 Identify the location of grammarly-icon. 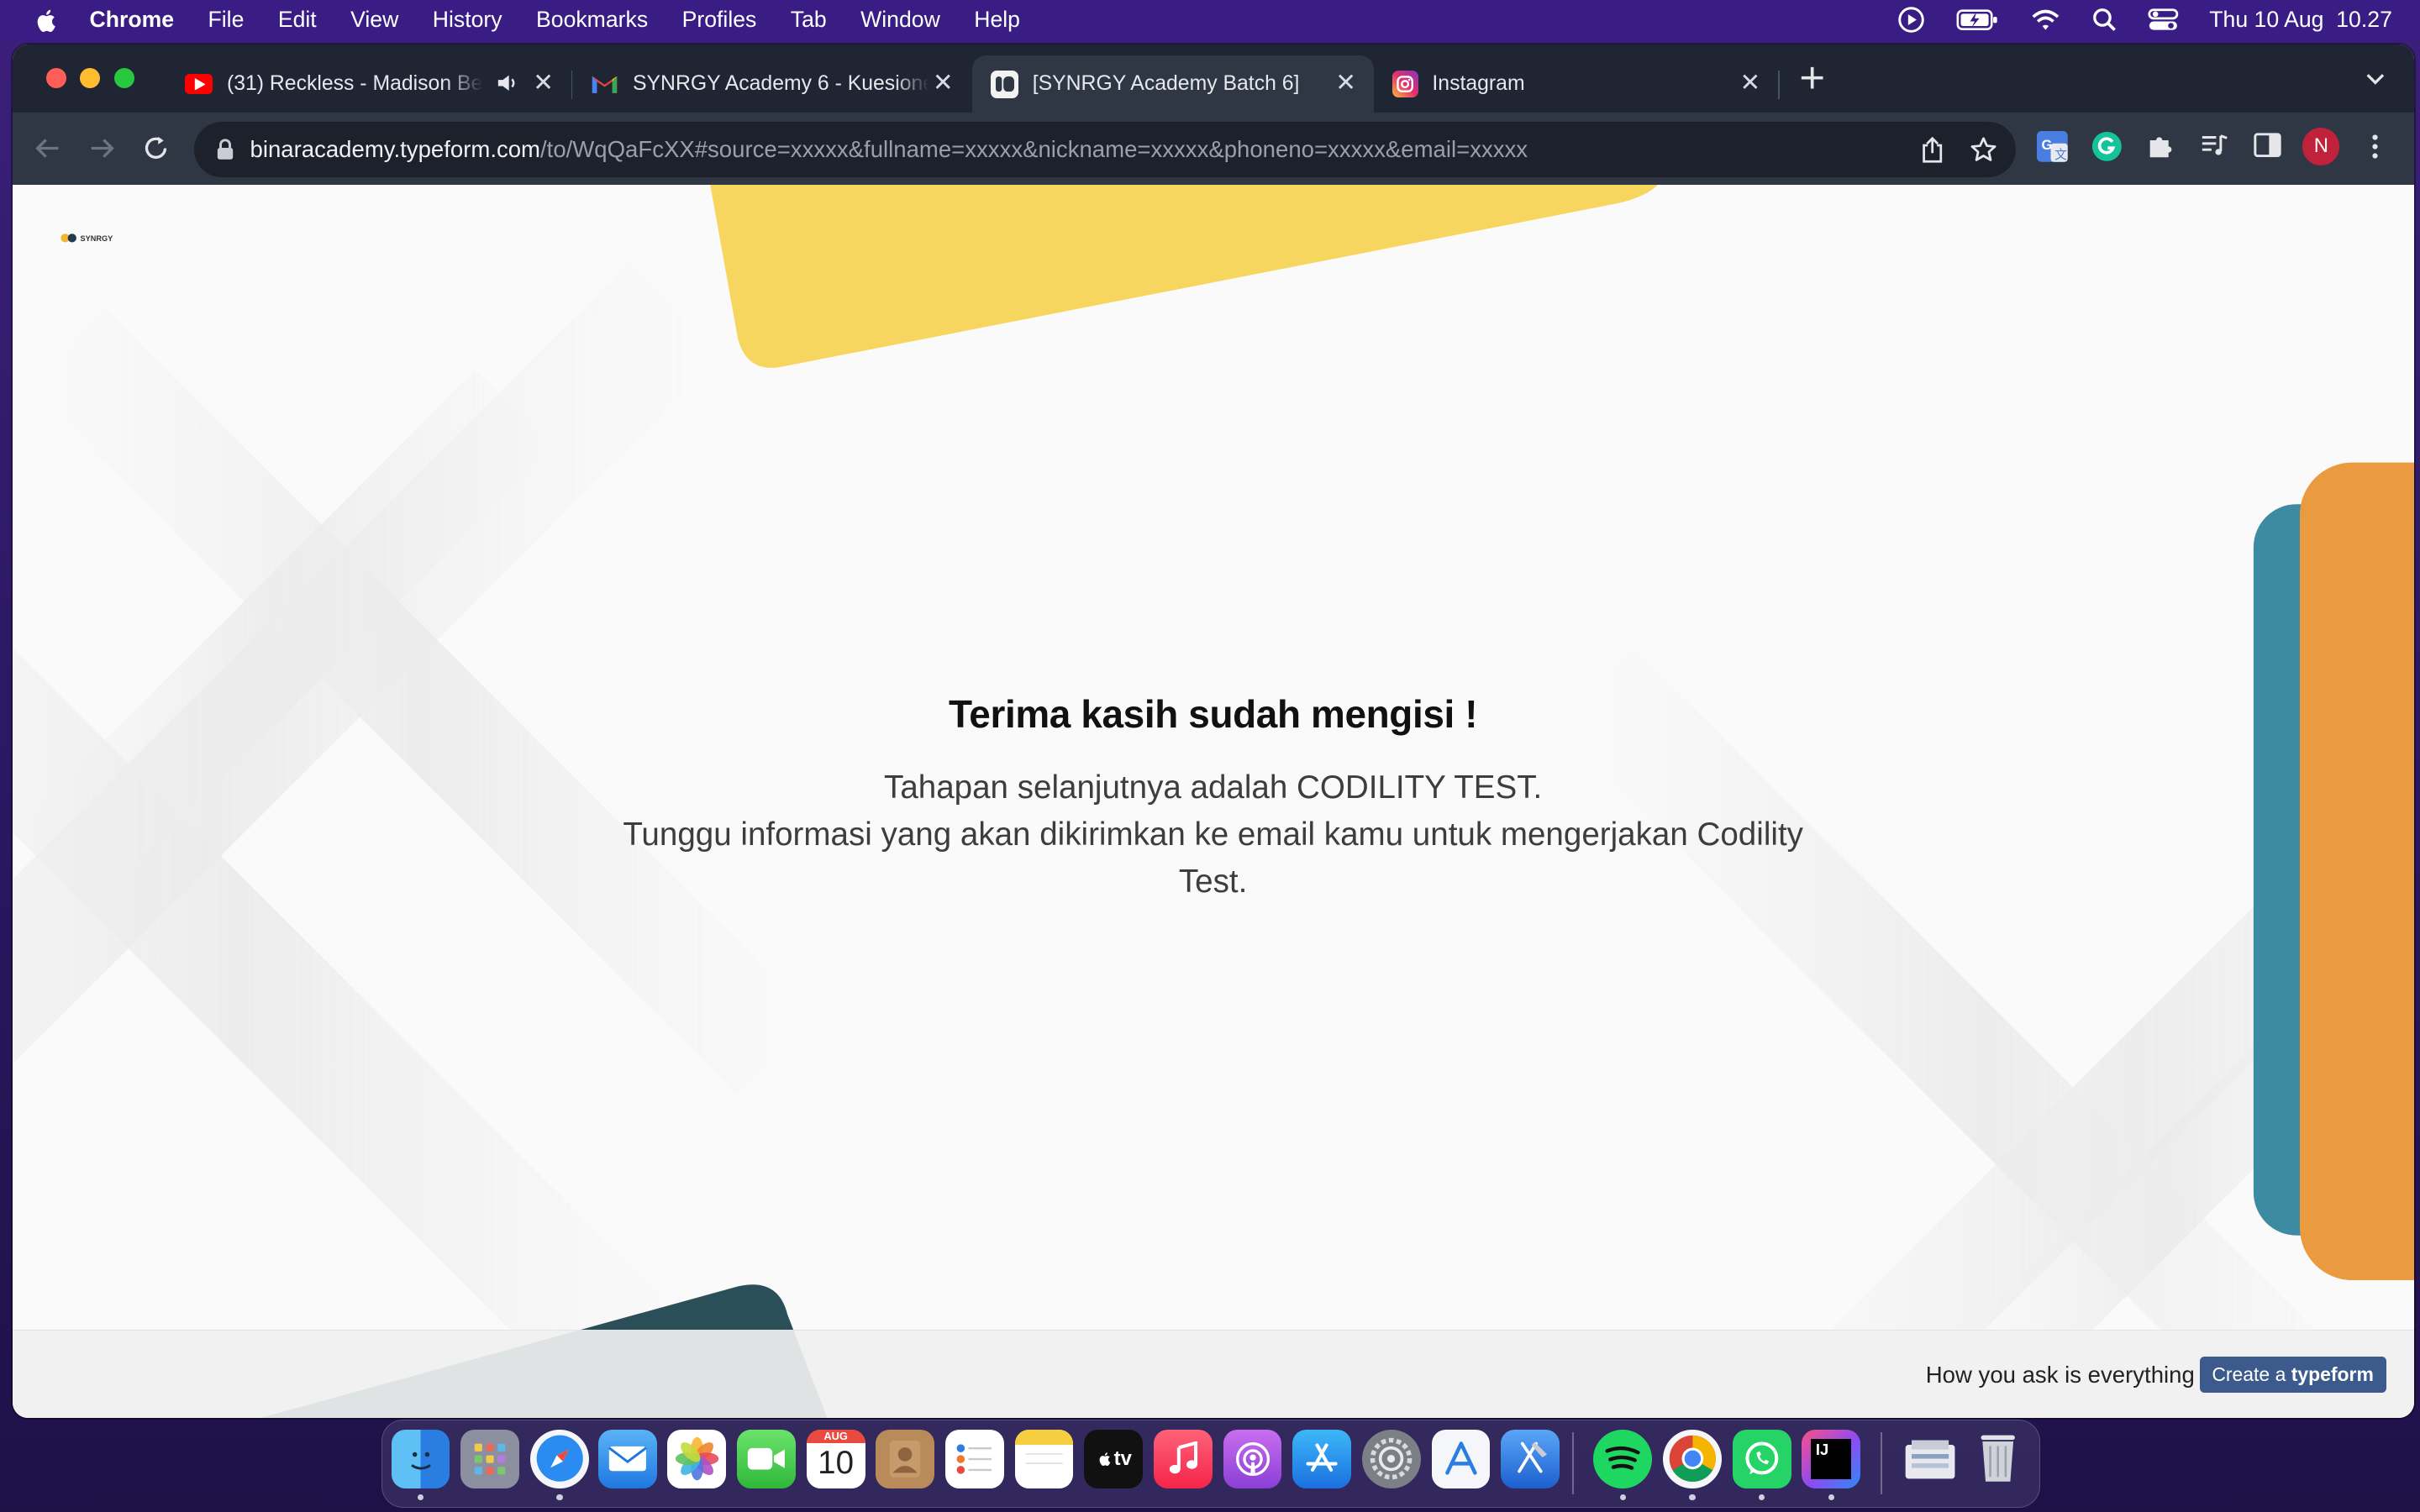
(2107, 146).